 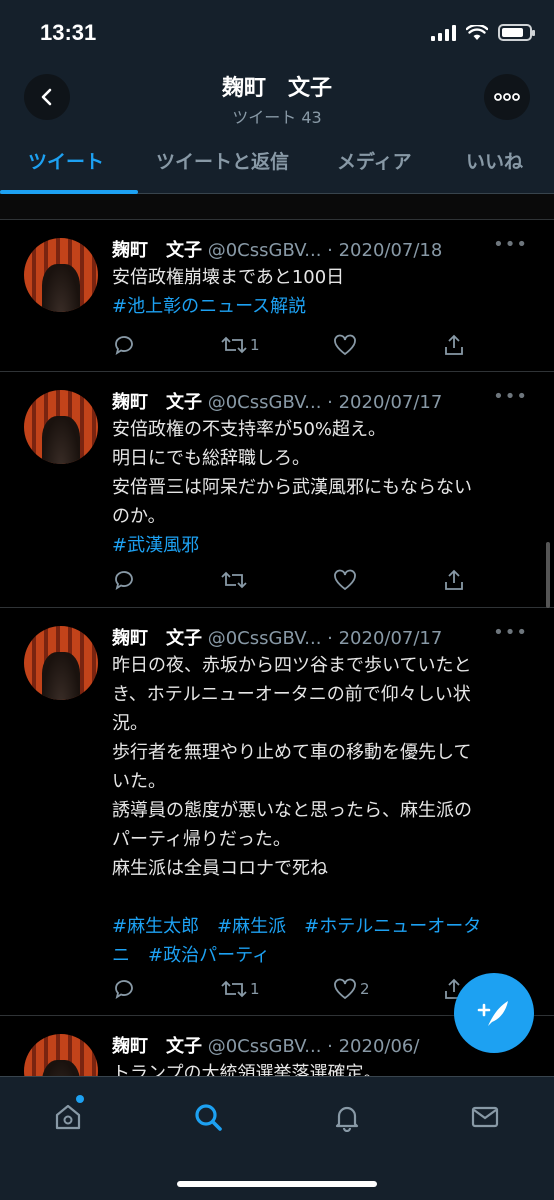 I want to click on tweet-text: 安倍政権崩壊まであと100日 #池上彰のニュース解説, so click(x=322, y=292).